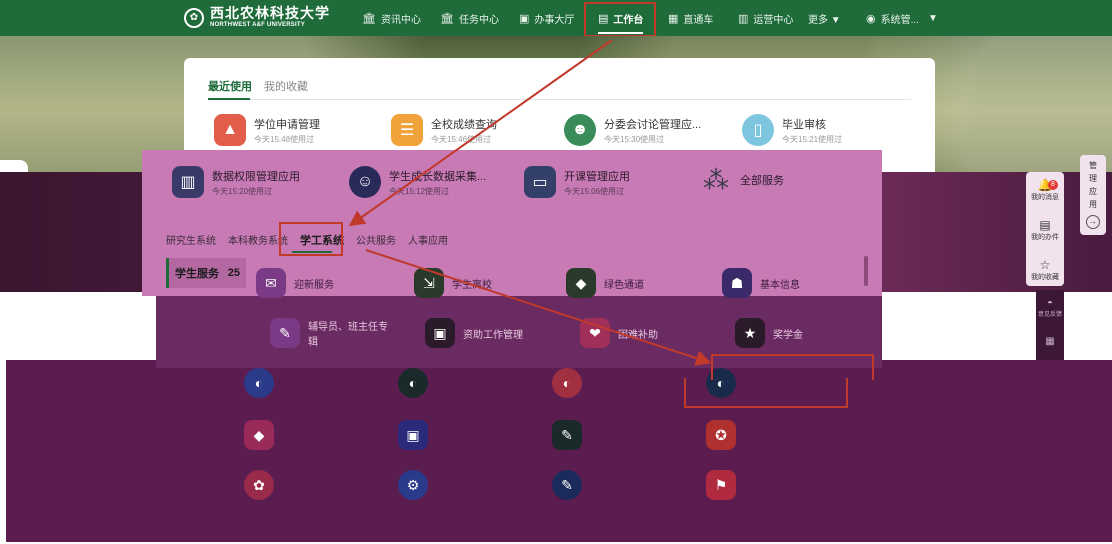 This screenshot has width=1112, height=544. I want to click on scrollbar, so click(866, 271).